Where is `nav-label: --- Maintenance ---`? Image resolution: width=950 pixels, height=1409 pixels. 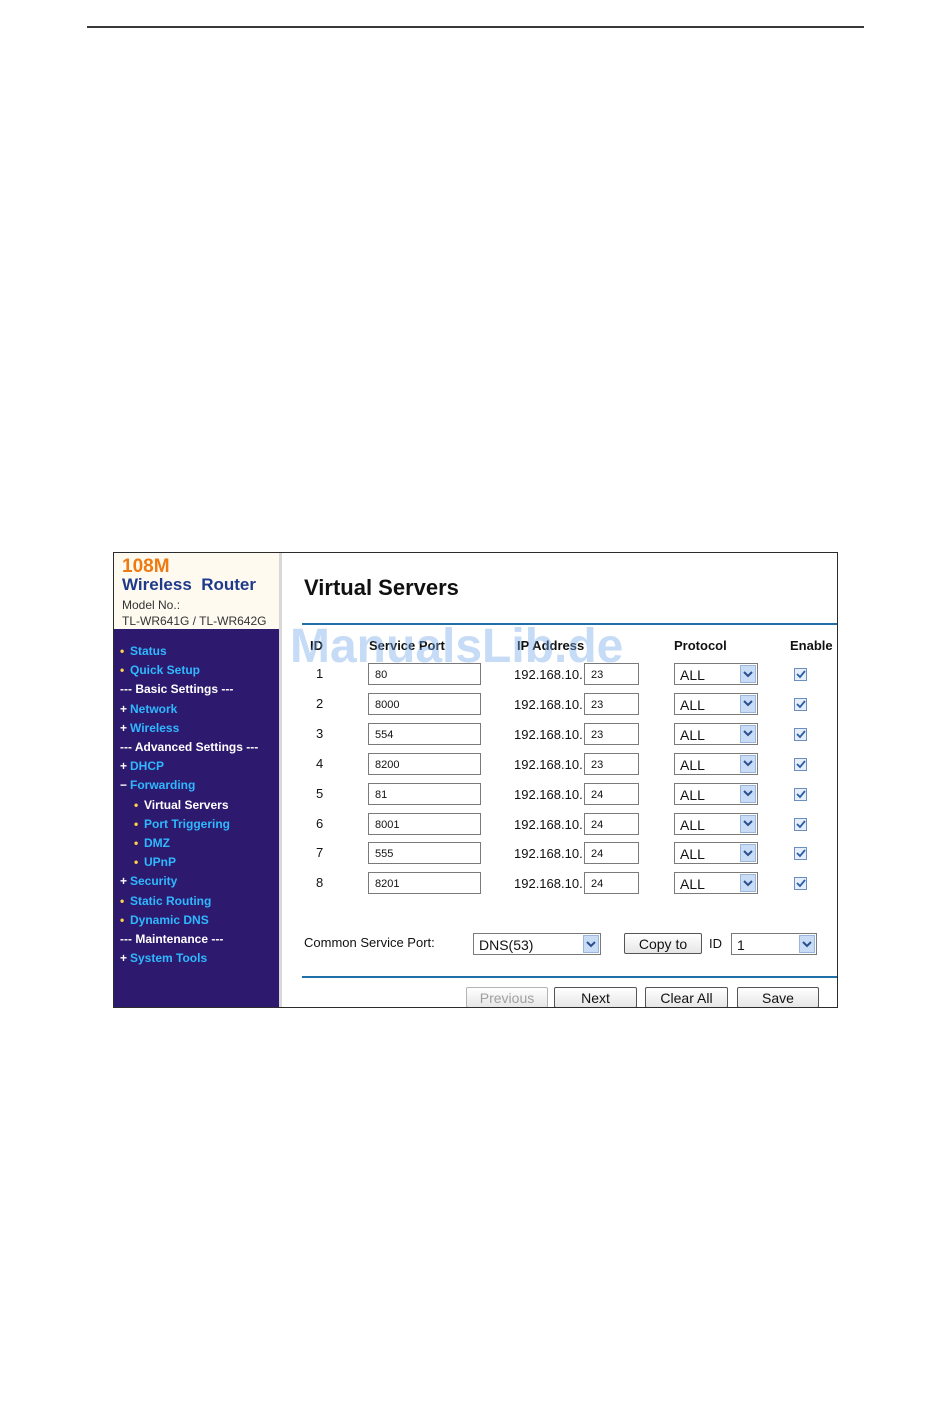 nav-label: --- Maintenance --- is located at coordinates (172, 939).